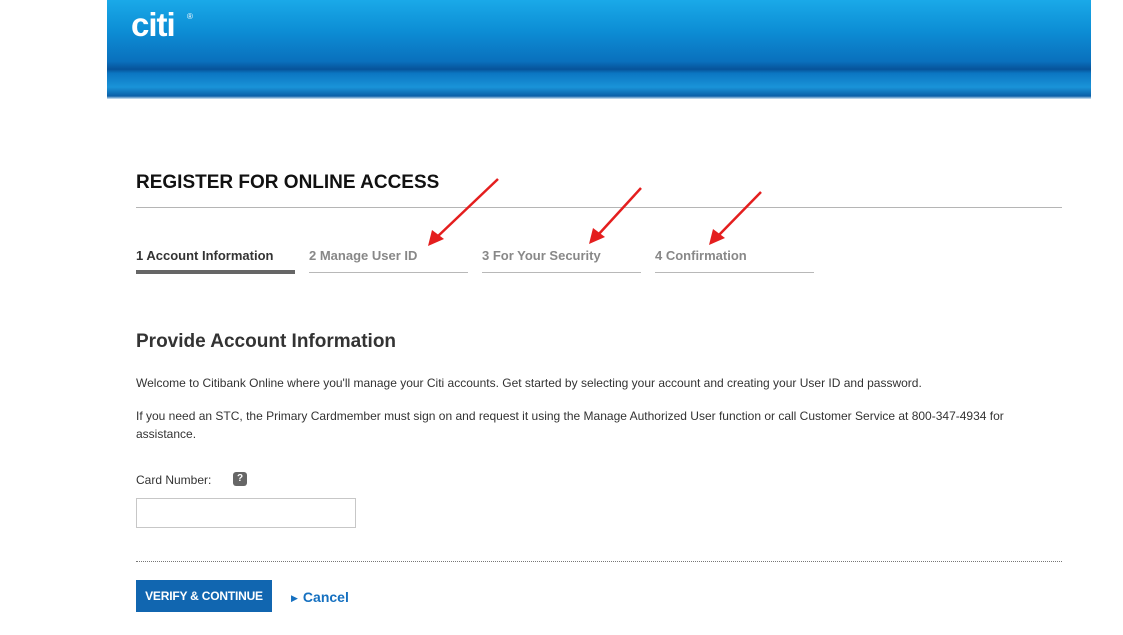 This screenshot has height=635, width=1123. I want to click on chevron-right-icon: ▶, so click(294, 598).